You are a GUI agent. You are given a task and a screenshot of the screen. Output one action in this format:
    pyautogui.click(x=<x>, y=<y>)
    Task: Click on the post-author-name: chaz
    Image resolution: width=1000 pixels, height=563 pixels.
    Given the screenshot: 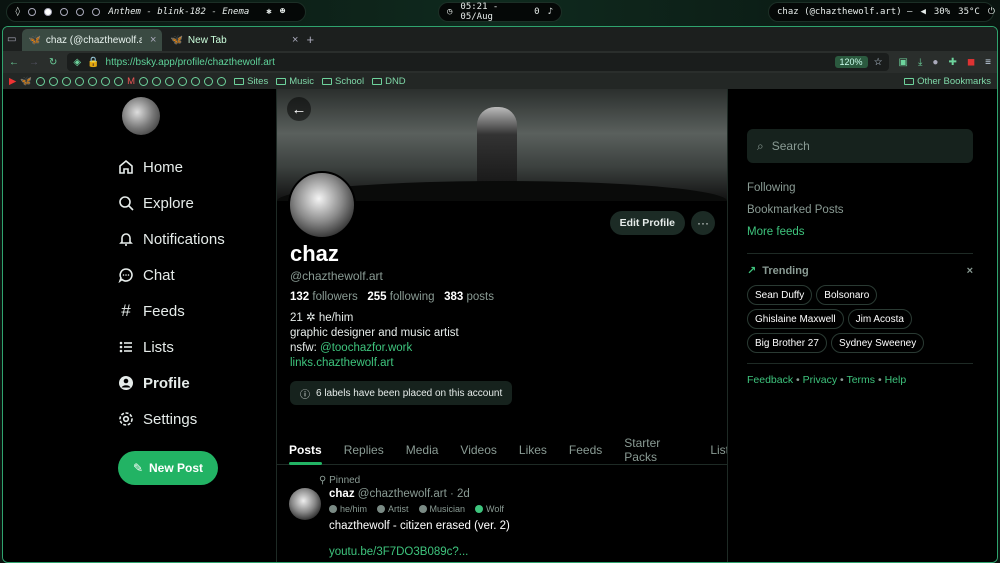 What is the action you would take?
    pyautogui.click(x=342, y=494)
    